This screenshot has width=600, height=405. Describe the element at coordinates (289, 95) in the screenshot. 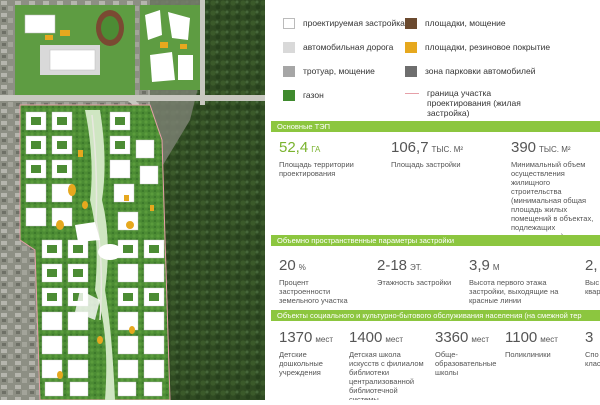

I see `lawn-swatch` at that location.